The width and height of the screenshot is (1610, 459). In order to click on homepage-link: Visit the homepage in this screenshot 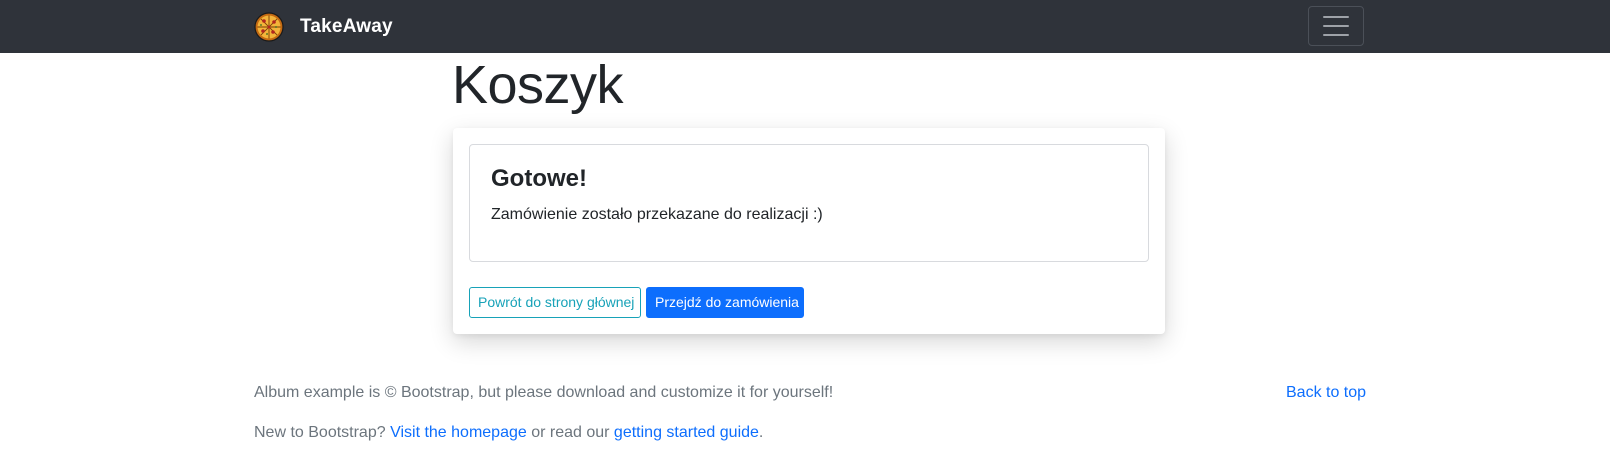, I will do `click(458, 432)`.